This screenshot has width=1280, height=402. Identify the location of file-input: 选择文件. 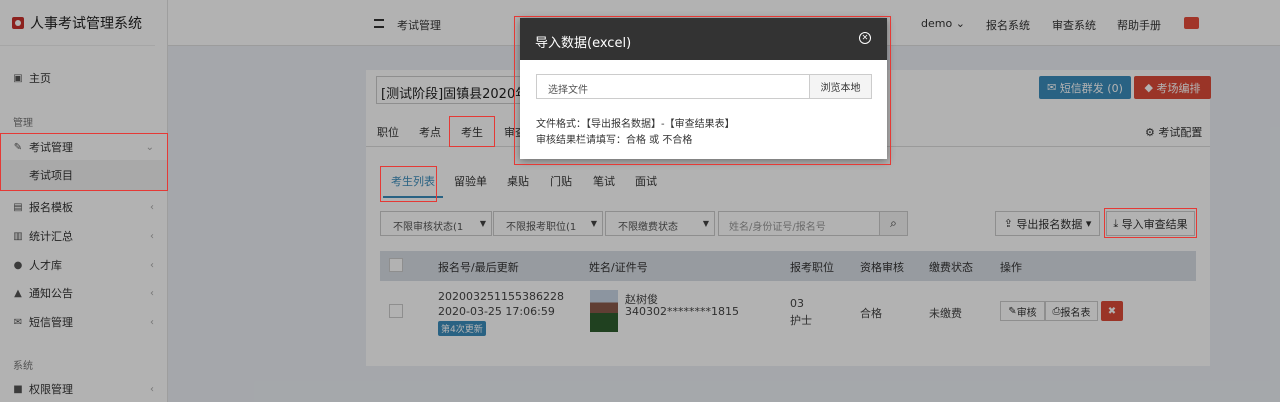
(673, 86).